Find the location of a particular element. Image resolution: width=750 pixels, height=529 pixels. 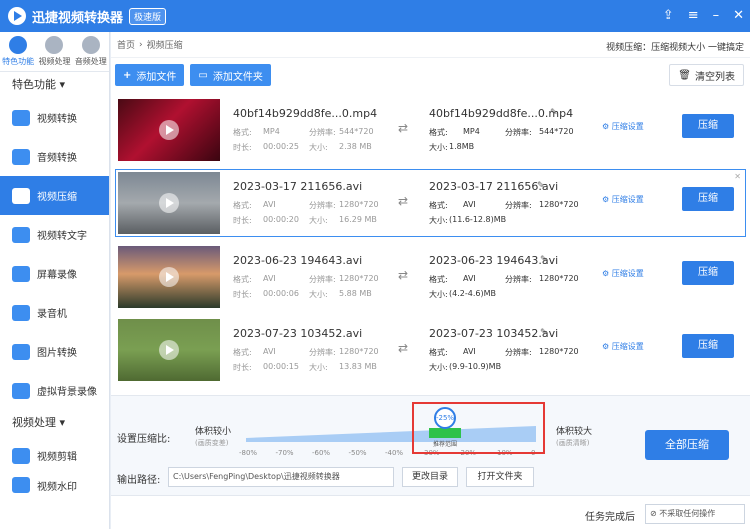

open-folder-button: 打开文件夹 is located at coordinates (500, 477).